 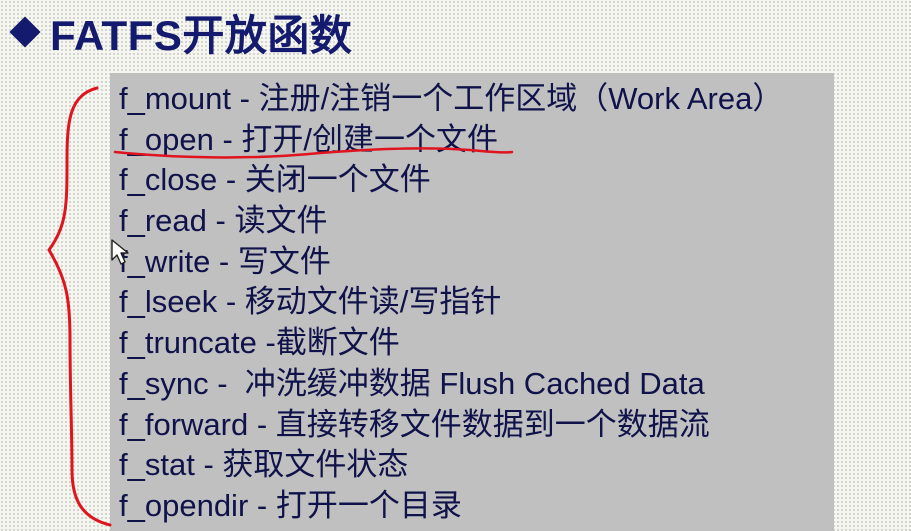 I want to click on mouse-pointer-icon, so click(x=120, y=252).